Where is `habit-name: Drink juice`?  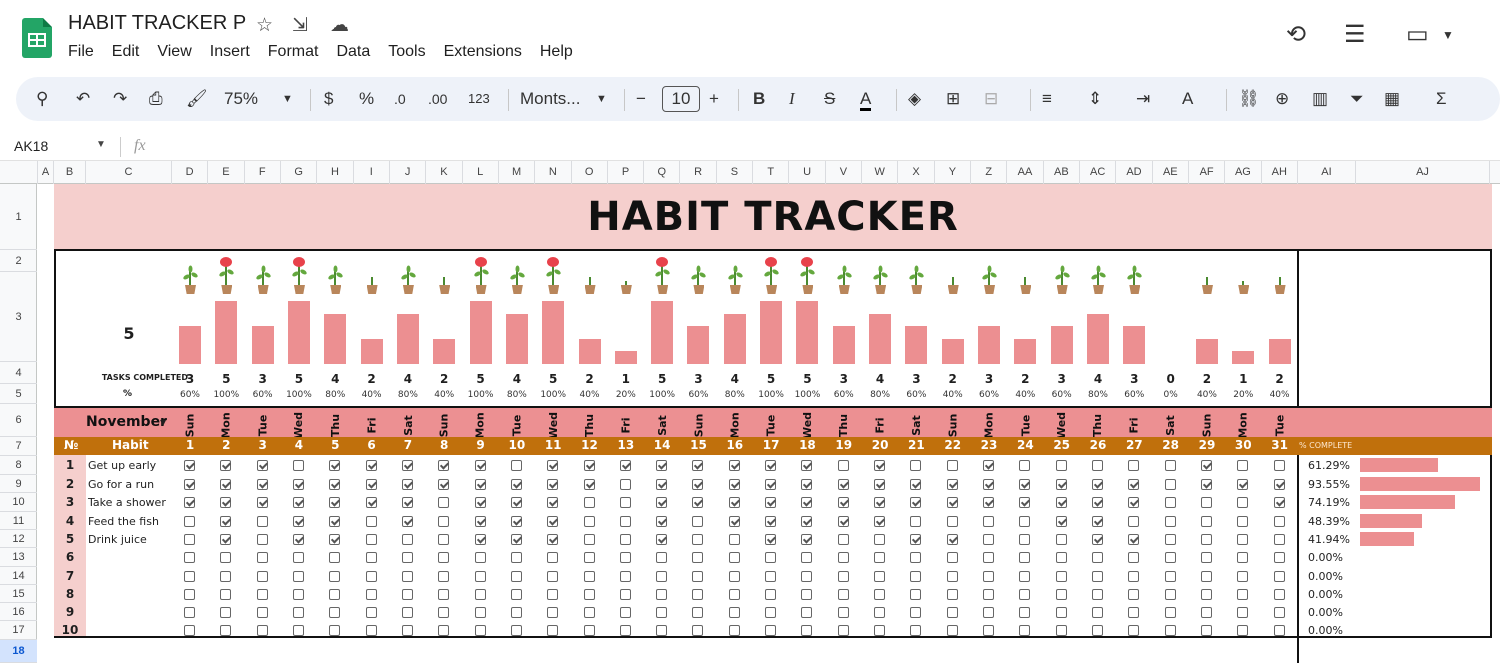 habit-name: Drink juice is located at coordinates (117, 539).